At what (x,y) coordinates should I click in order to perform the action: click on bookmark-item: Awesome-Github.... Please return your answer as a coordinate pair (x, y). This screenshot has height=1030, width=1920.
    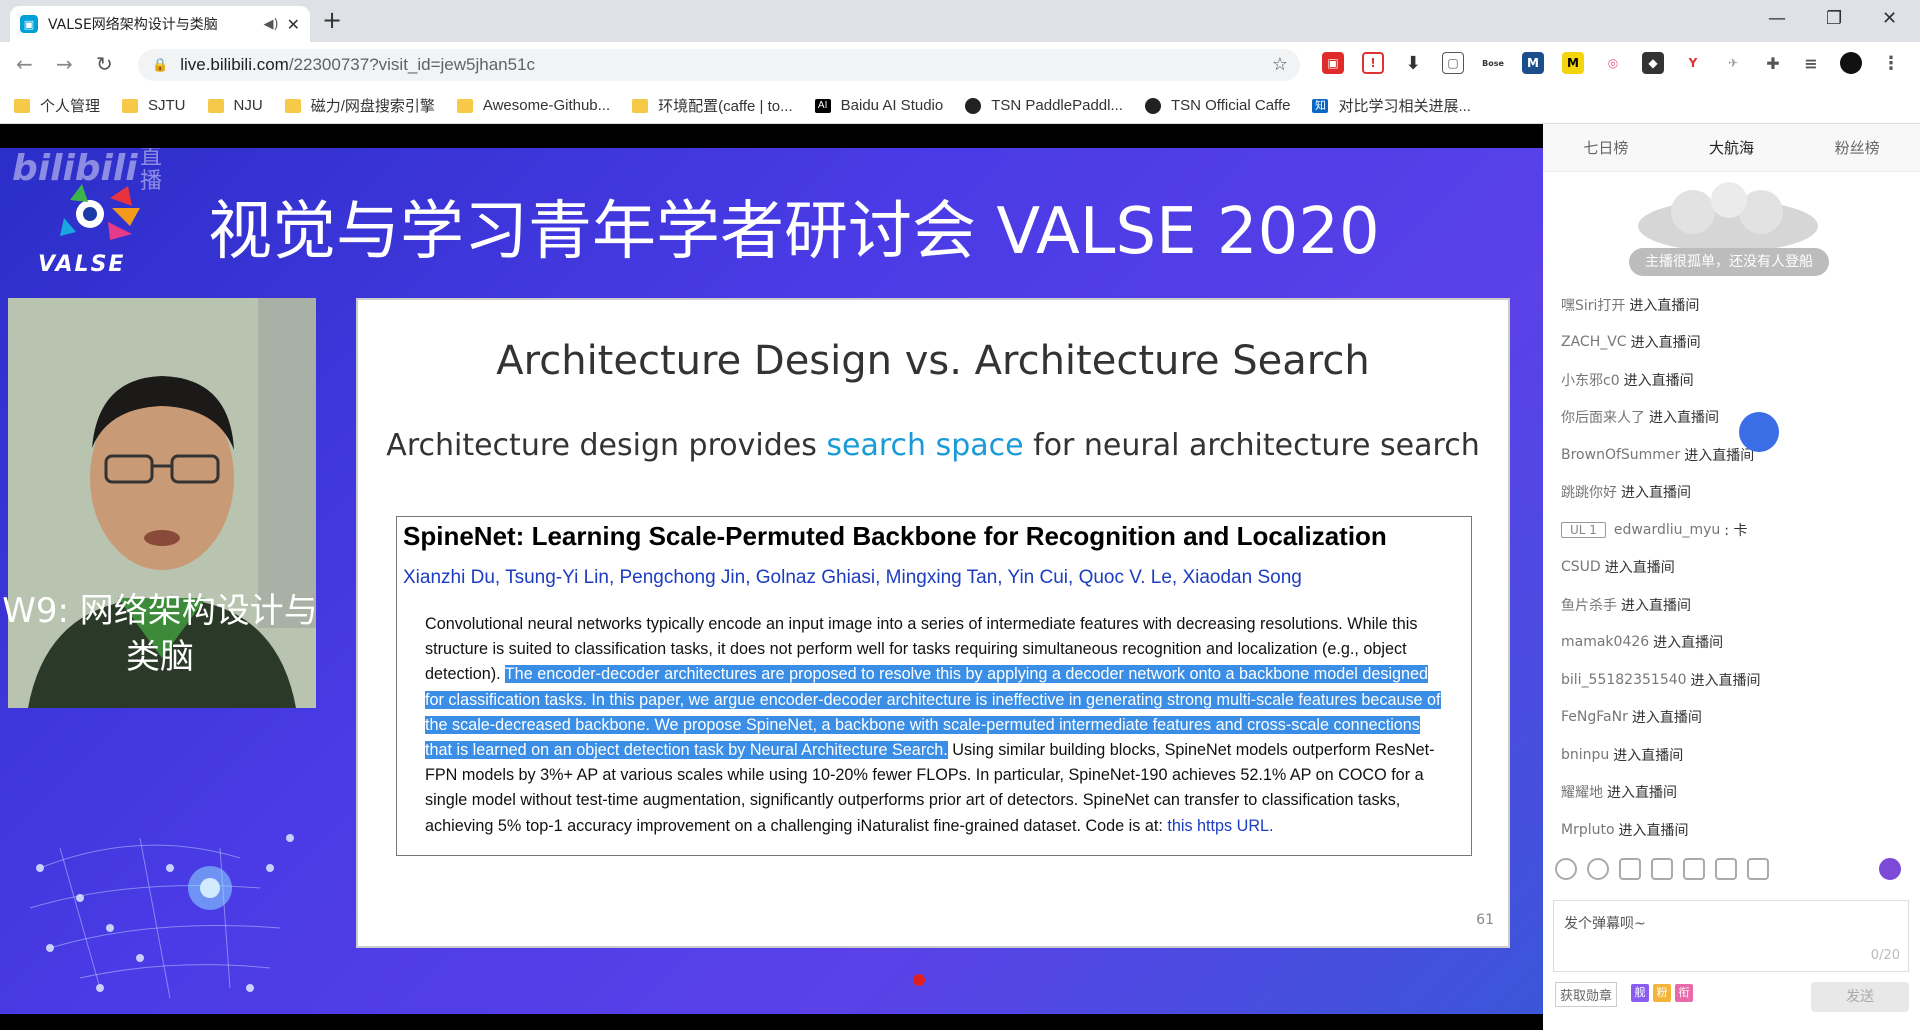
    Looking at the image, I should click on (533, 105).